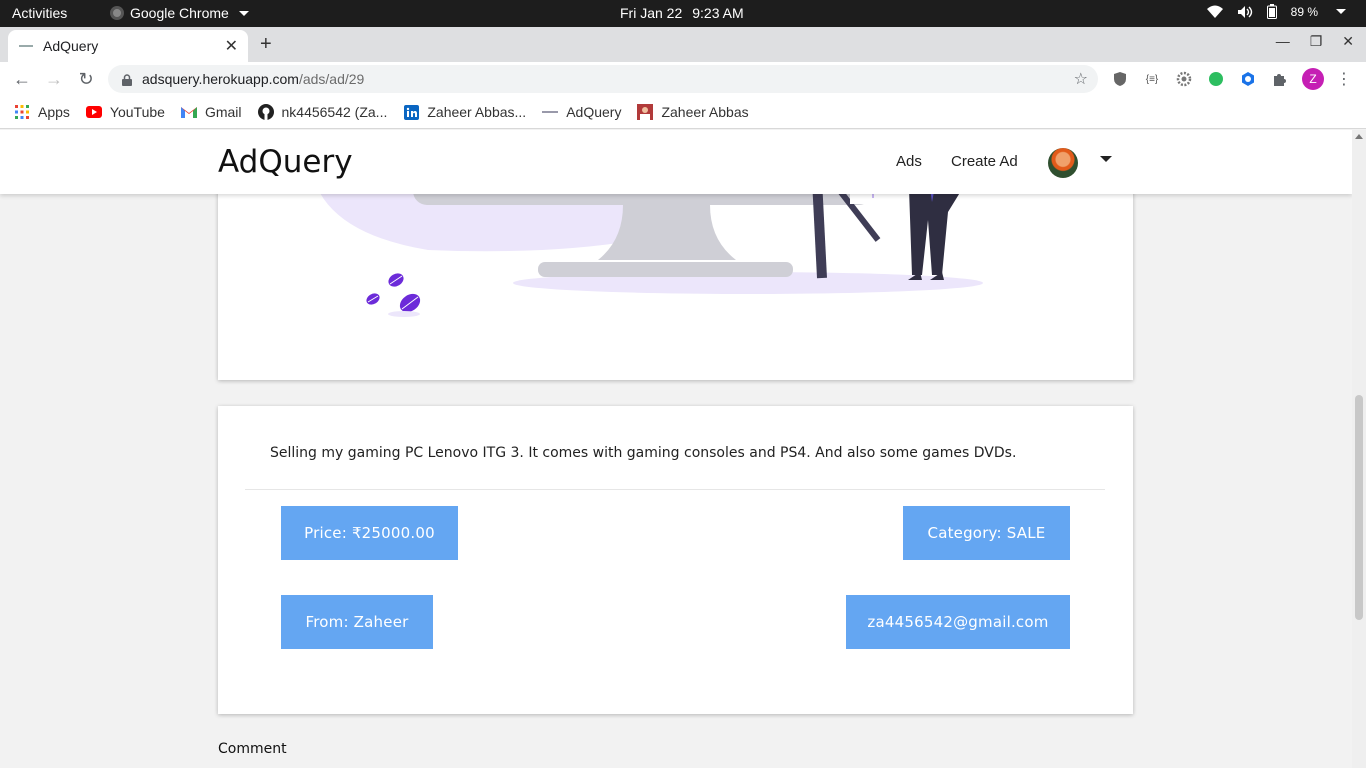 This screenshot has width=1366, height=768. I want to click on battery-icon, so click(1271, 11).